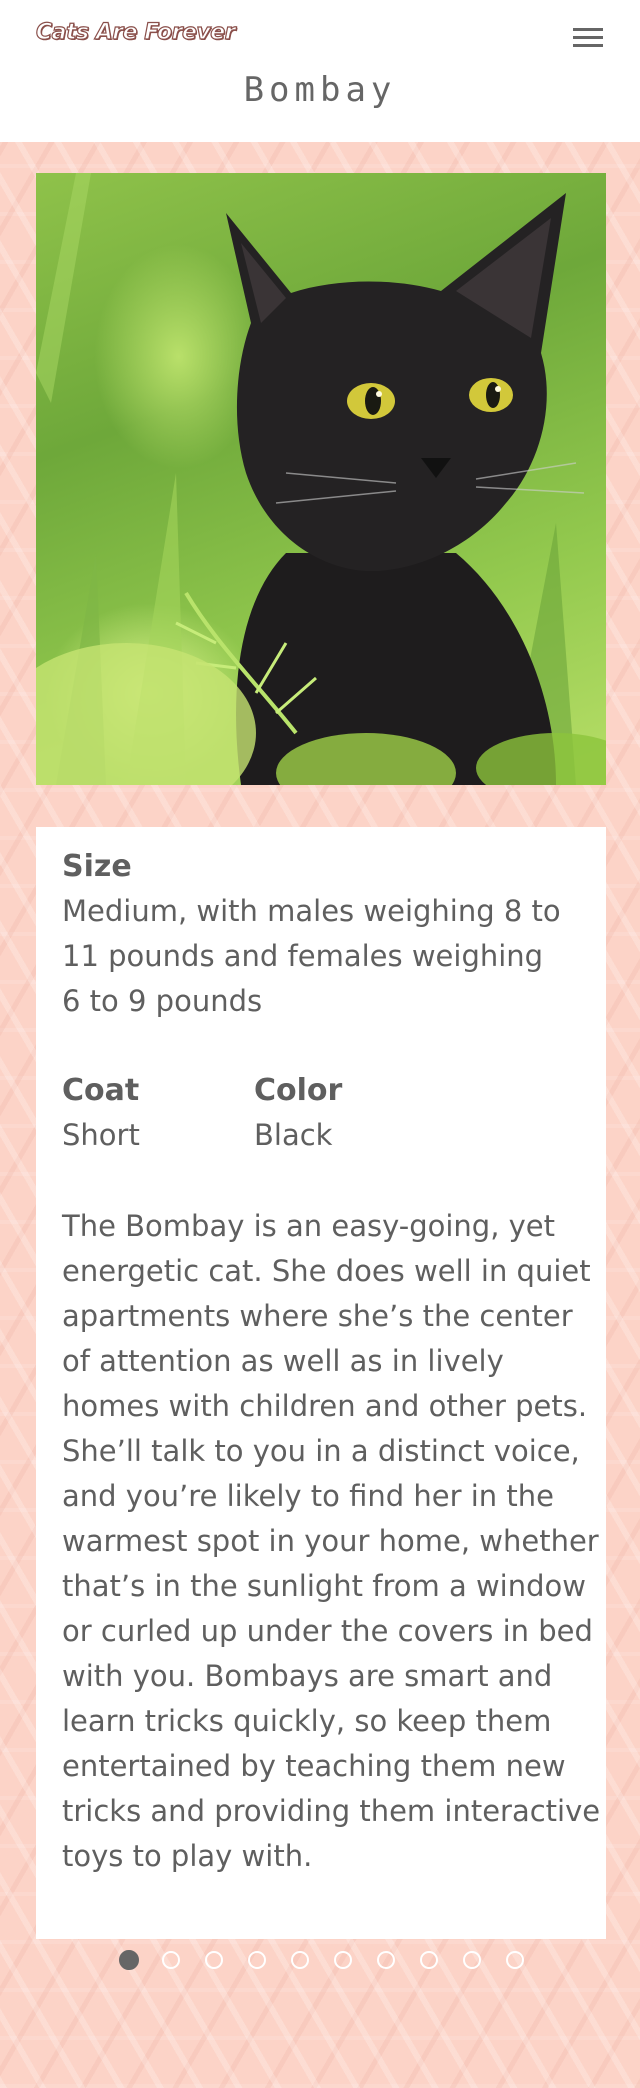 This screenshot has height=2088, width=640. Describe the element at coordinates (298, 1090) in the screenshot. I see `color-label: Color` at that location.